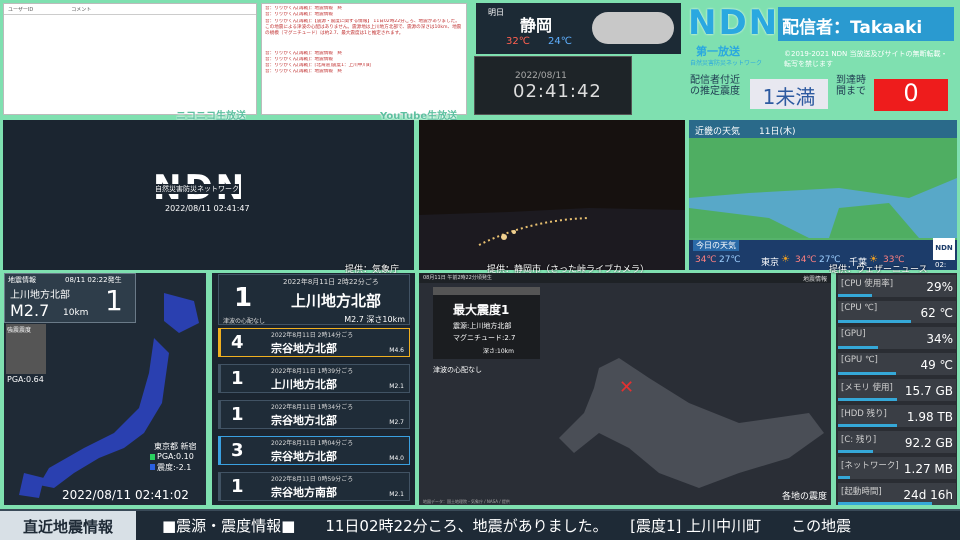 Image resolution: width=960 pixels, height=540 pixels. What do you see at coordinates (726, 63) in the screenshot?
I see `ndn-sub2: 自然災害防災ネットワーク` at bounding box center [726, 63].